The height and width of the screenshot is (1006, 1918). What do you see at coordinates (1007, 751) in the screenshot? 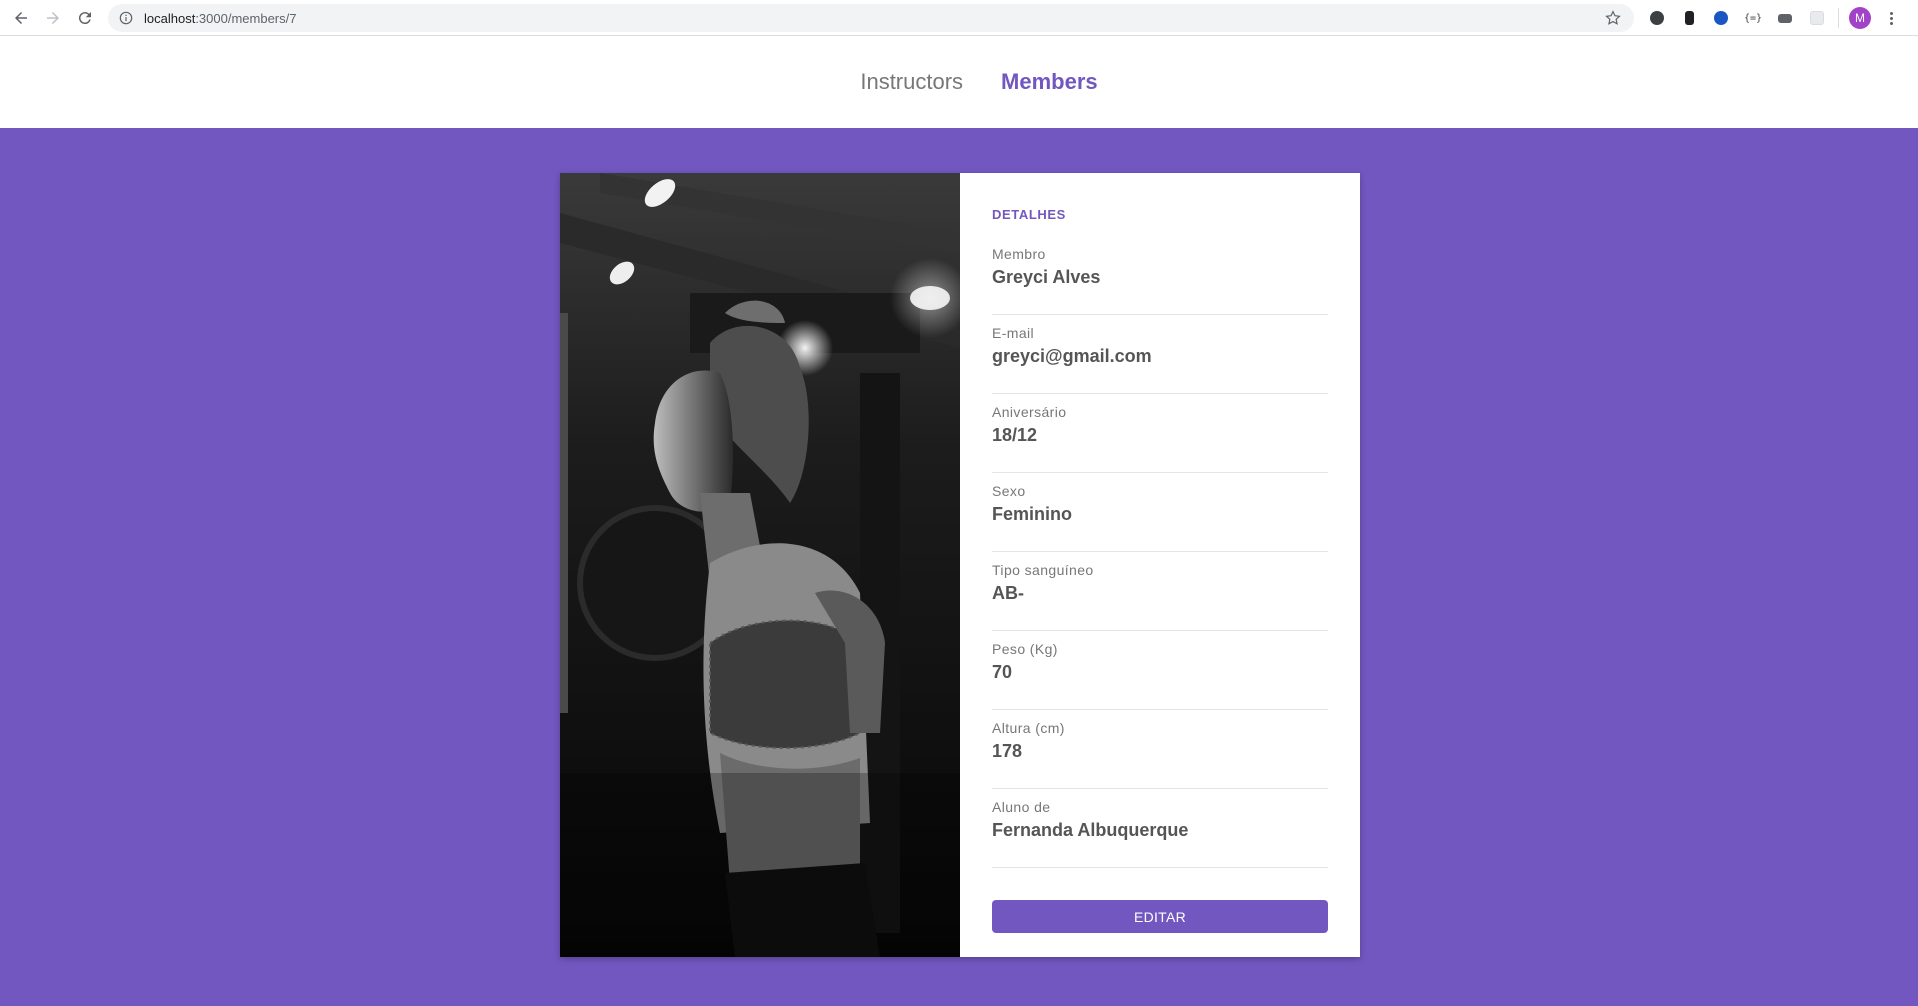
I see `detail-value: 178` at bounding box center [1007, 751].